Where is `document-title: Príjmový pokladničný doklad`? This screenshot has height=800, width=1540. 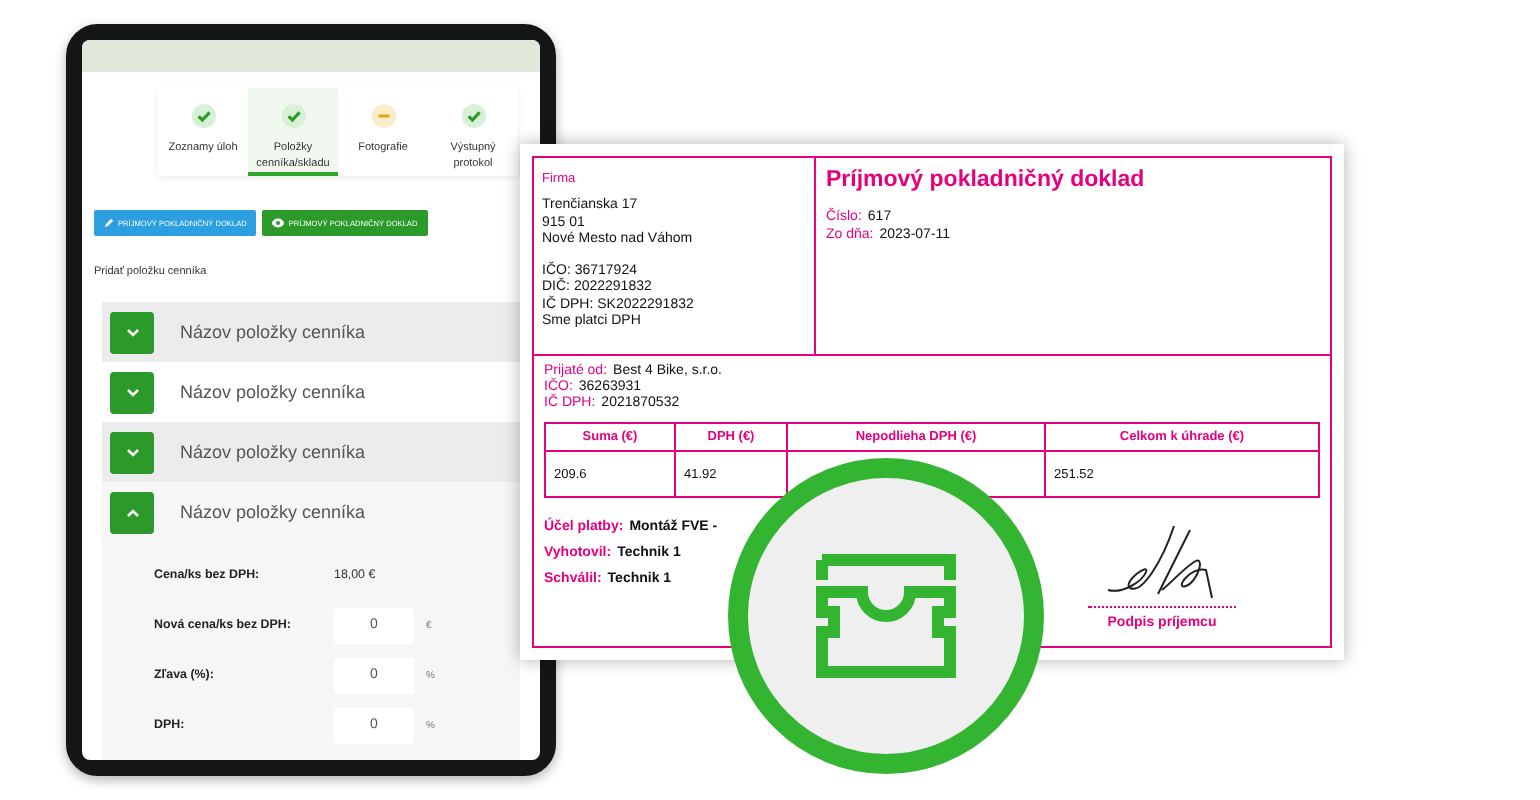 document-title: Príjmový pokladničný doklad is located at coordinates (986, 180).